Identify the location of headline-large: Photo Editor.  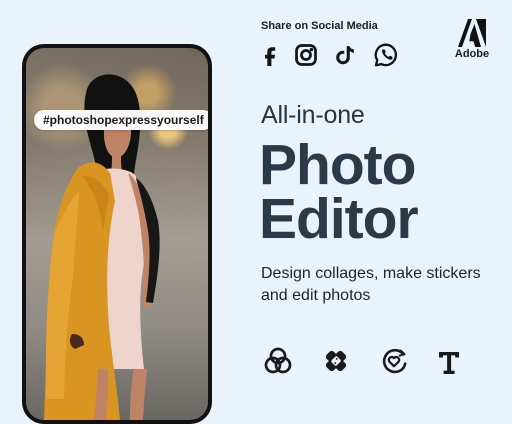
(339, 192).